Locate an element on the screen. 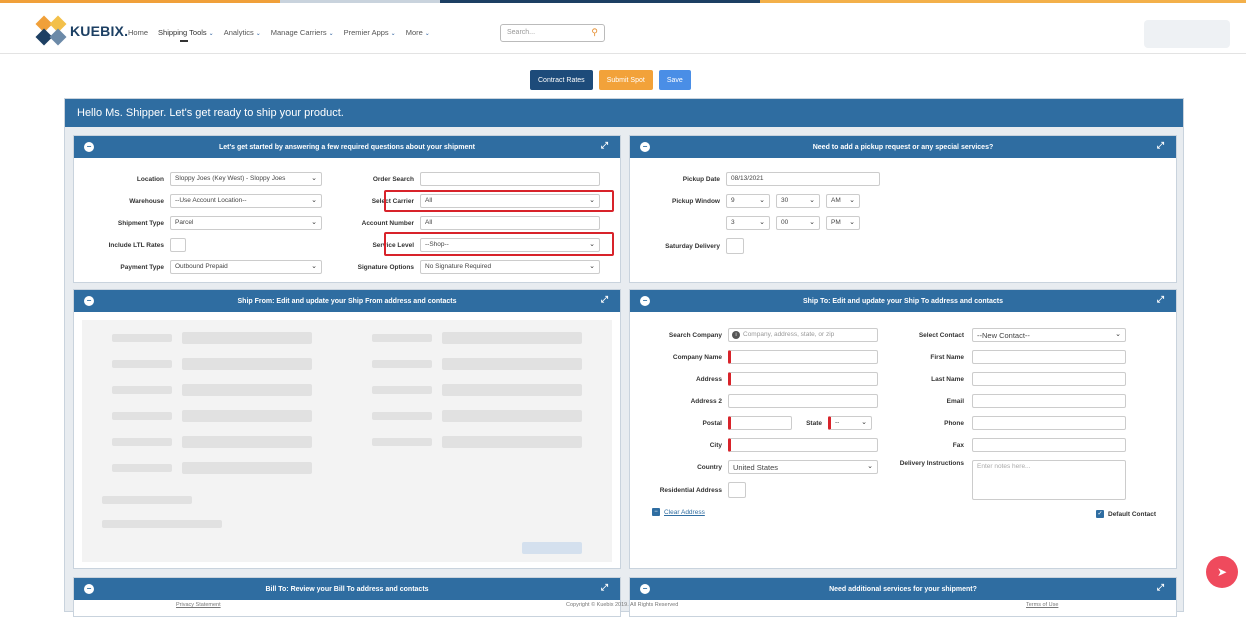 The image size is (1246, 617). company-name-input is located at coordinates (803, 357).